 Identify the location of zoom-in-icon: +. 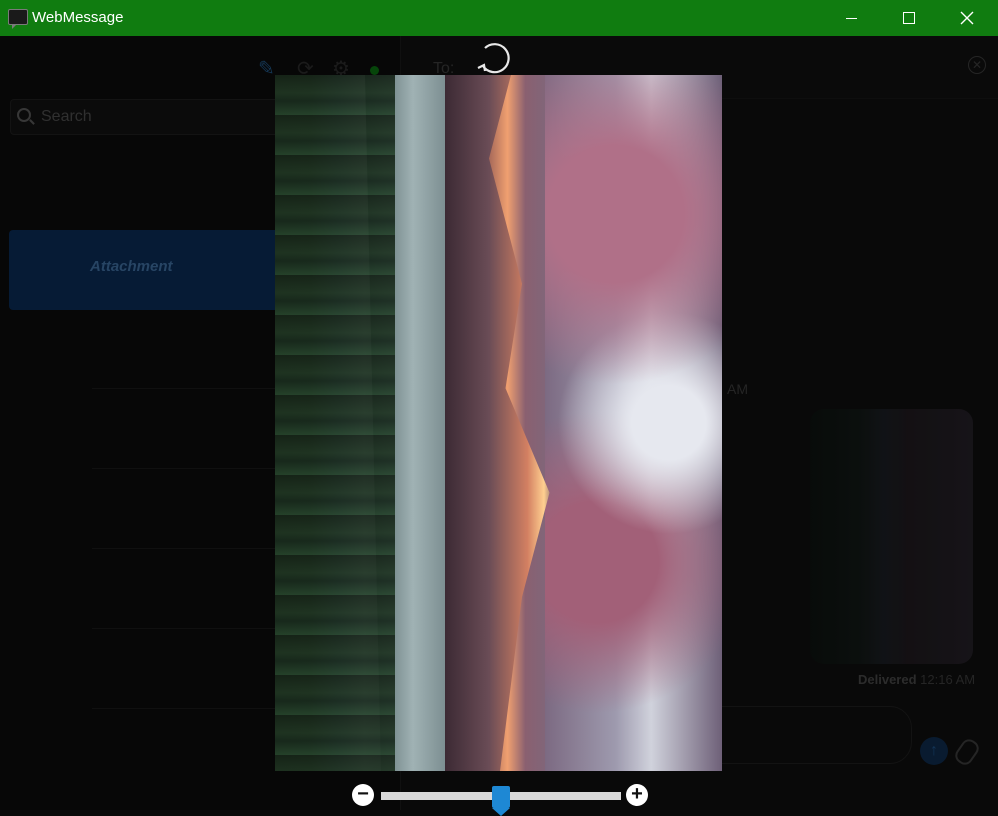
(637, 795).